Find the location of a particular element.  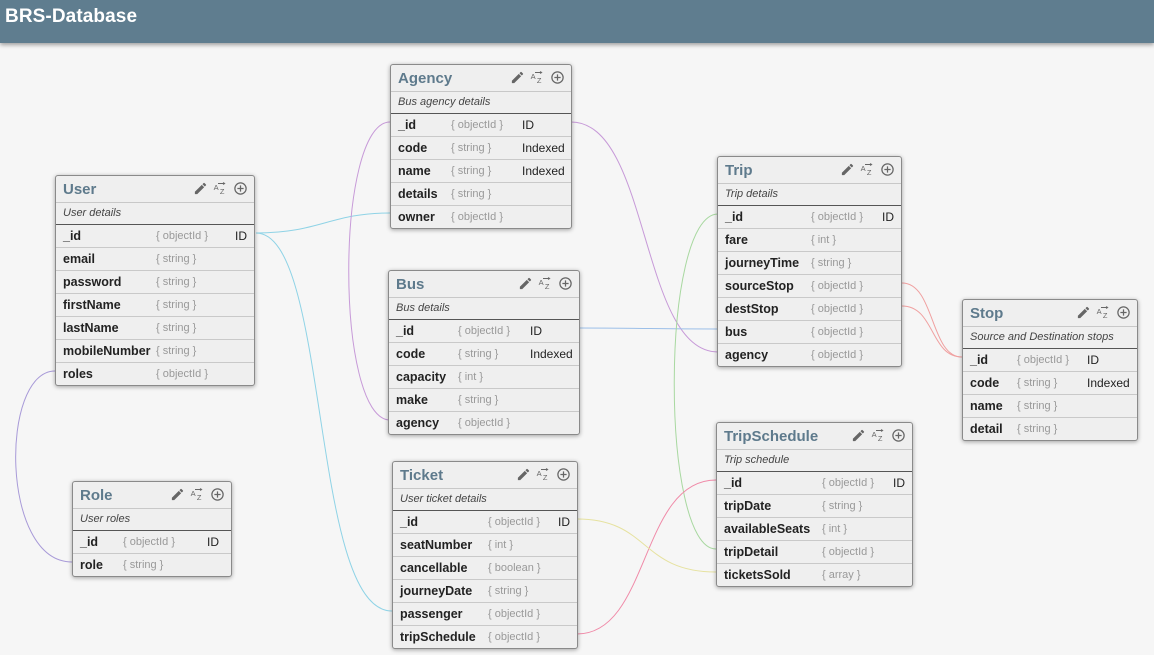

field-row: tripDate { string } is located at coordinates (814, 506).